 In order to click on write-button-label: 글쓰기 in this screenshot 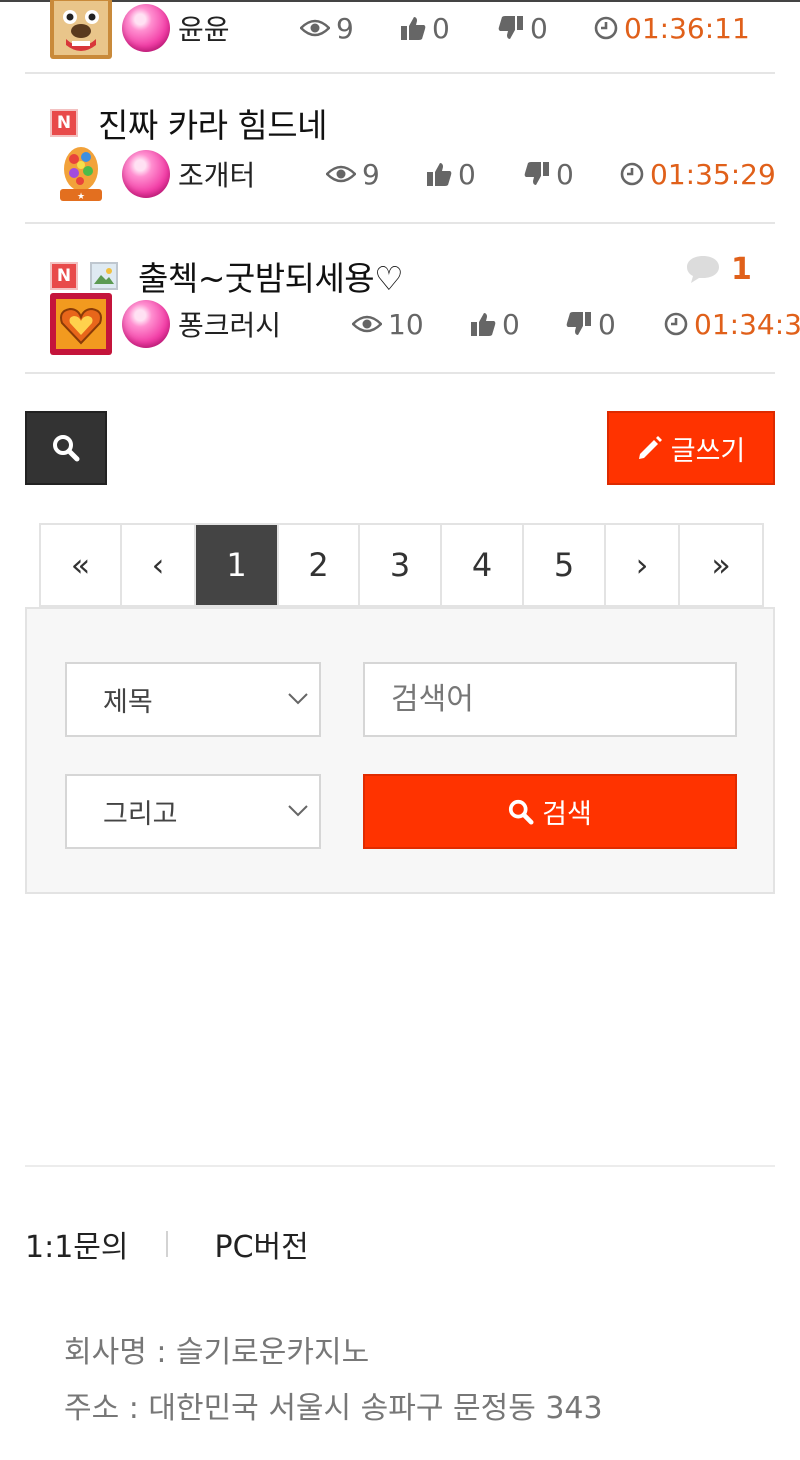, I will do `click(708, 451)`.